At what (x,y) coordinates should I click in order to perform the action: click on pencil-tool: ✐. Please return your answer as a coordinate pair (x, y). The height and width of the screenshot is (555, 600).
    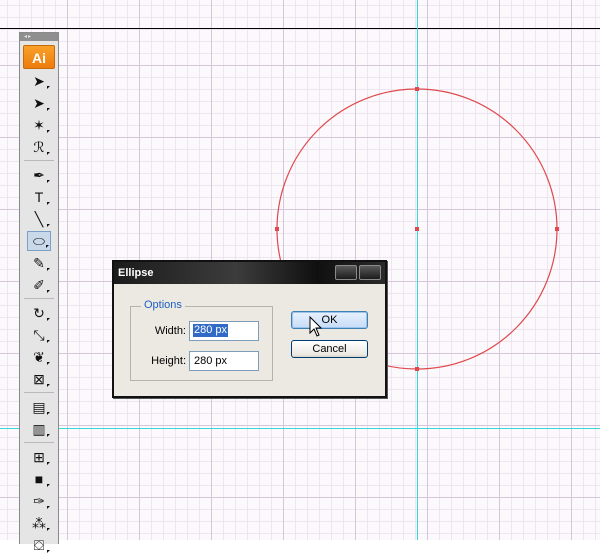
    Looking at the image, I should click on (39, 285).